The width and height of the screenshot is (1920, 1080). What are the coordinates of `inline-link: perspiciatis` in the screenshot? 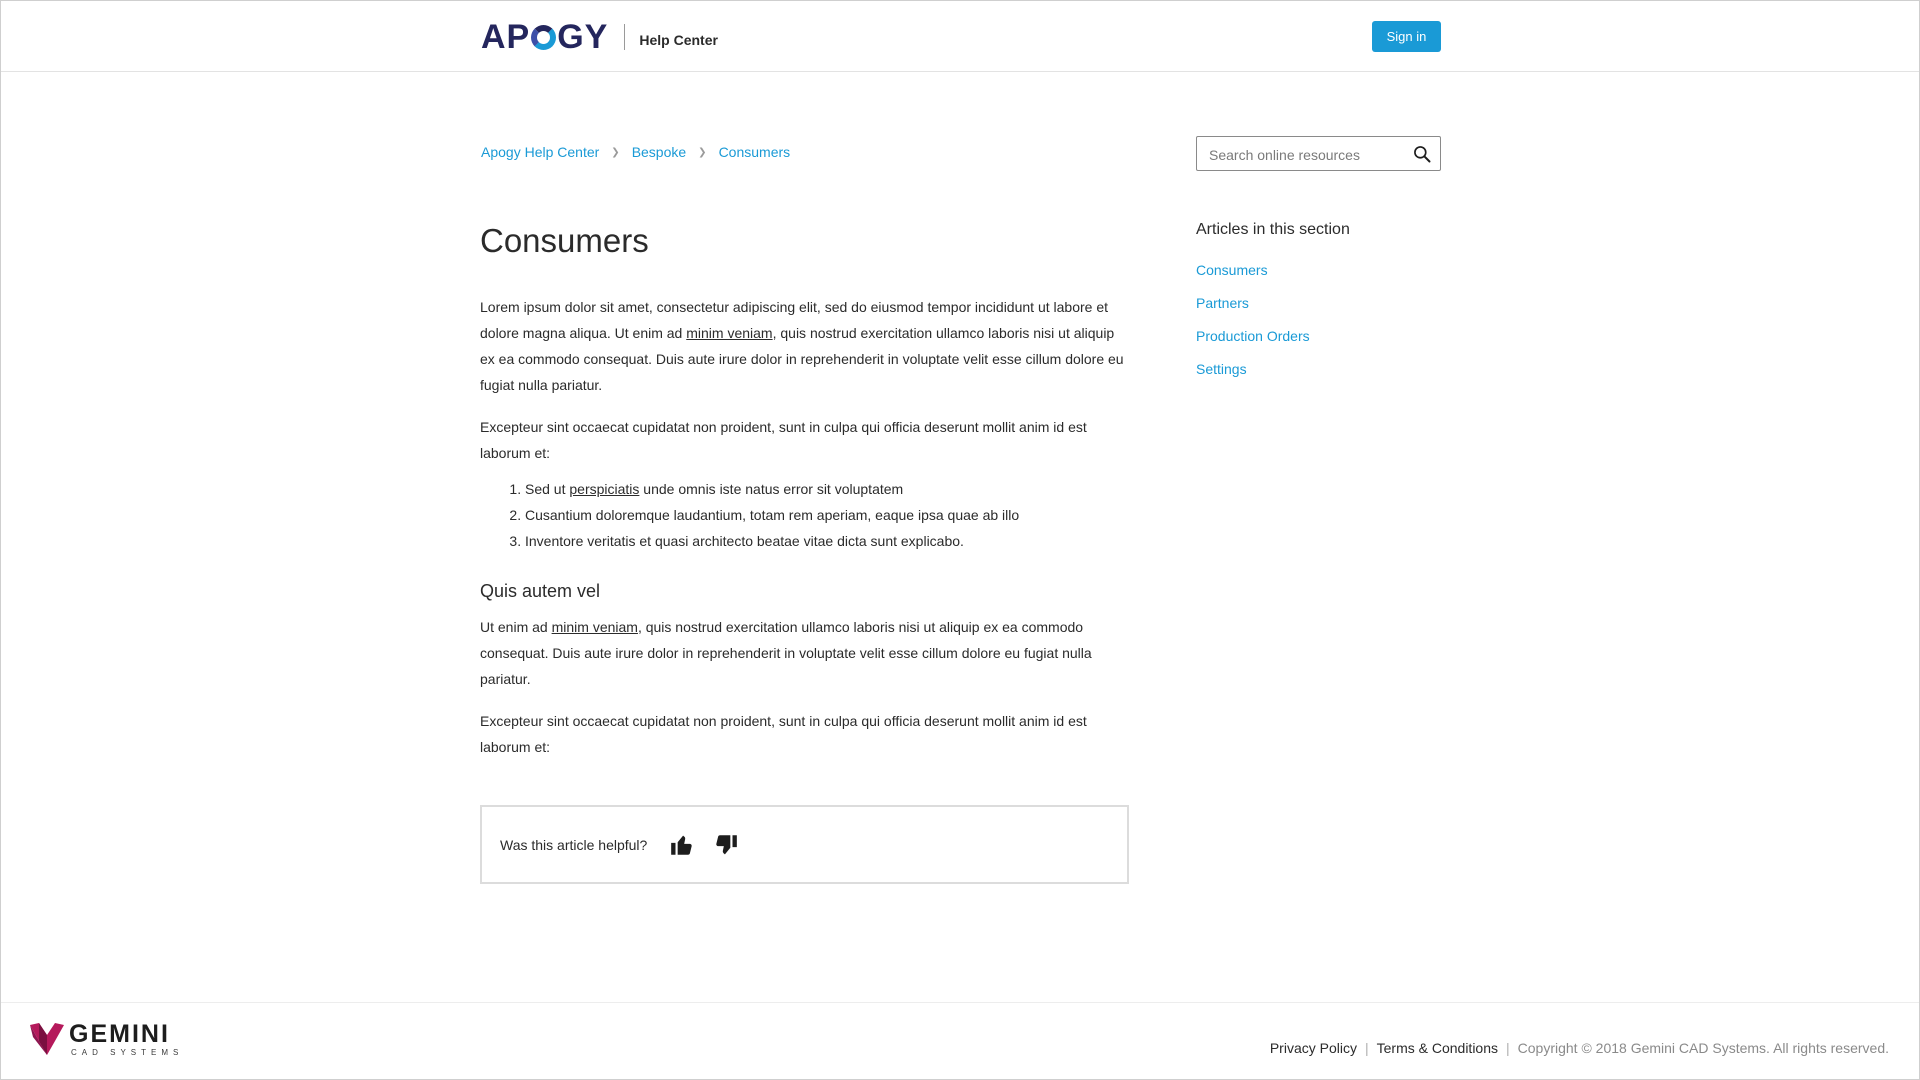 It's located at (604, 489).